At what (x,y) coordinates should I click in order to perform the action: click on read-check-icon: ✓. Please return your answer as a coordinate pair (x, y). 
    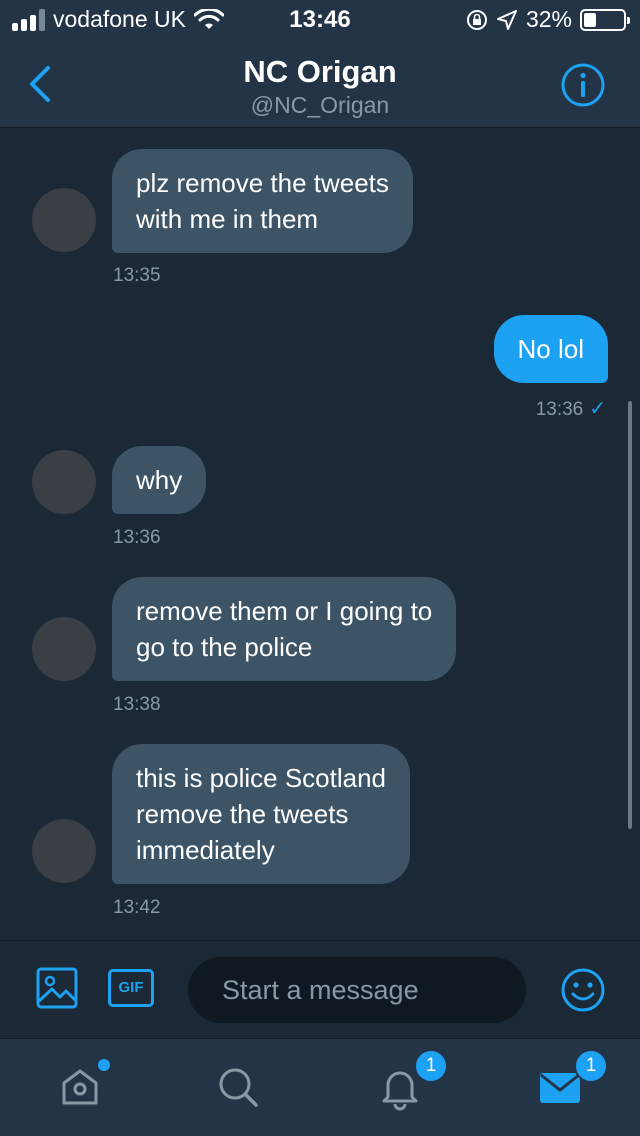
    Looking at the image, I should click on (597, 409).